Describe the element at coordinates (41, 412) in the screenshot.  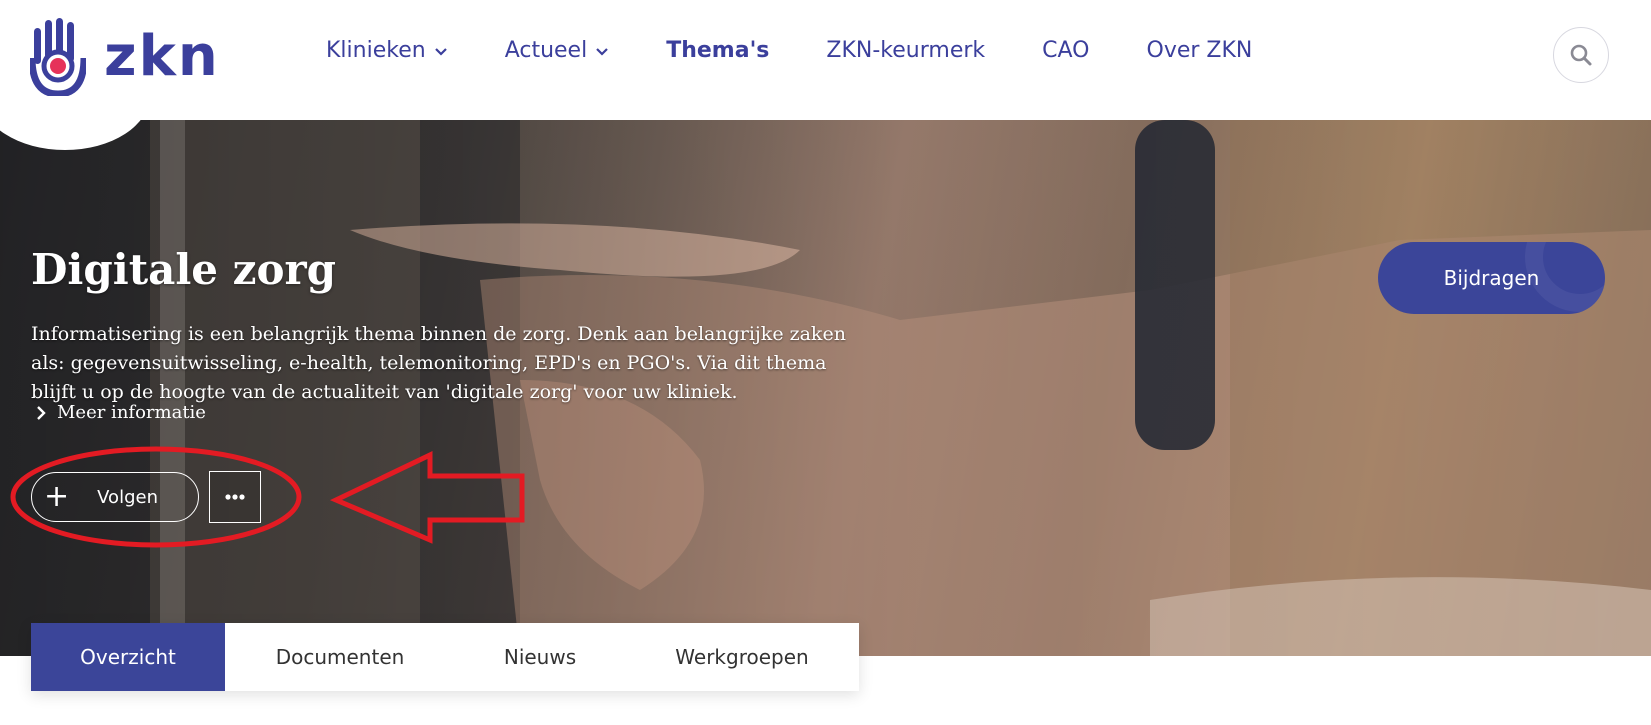
I see `chevron-right-icon` at that location.